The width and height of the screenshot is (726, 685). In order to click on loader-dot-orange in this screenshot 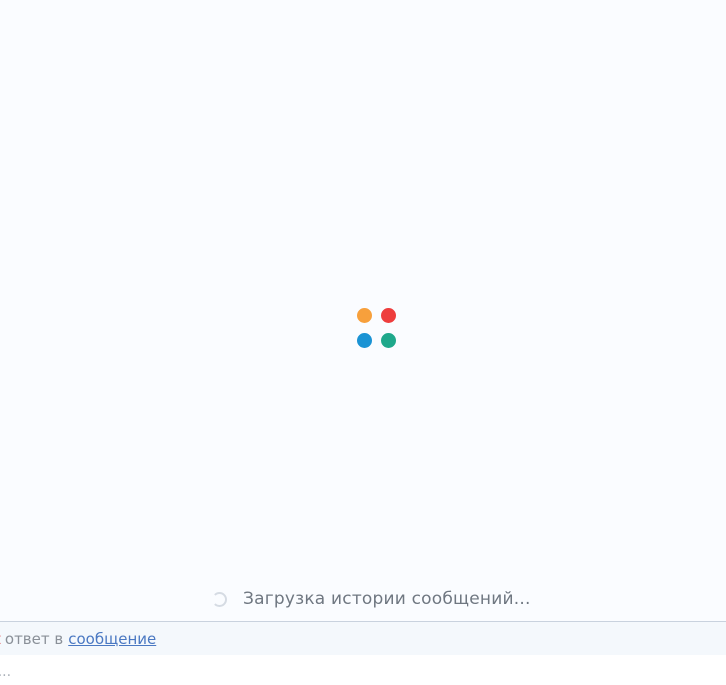, I will do `click(364, 315)`.